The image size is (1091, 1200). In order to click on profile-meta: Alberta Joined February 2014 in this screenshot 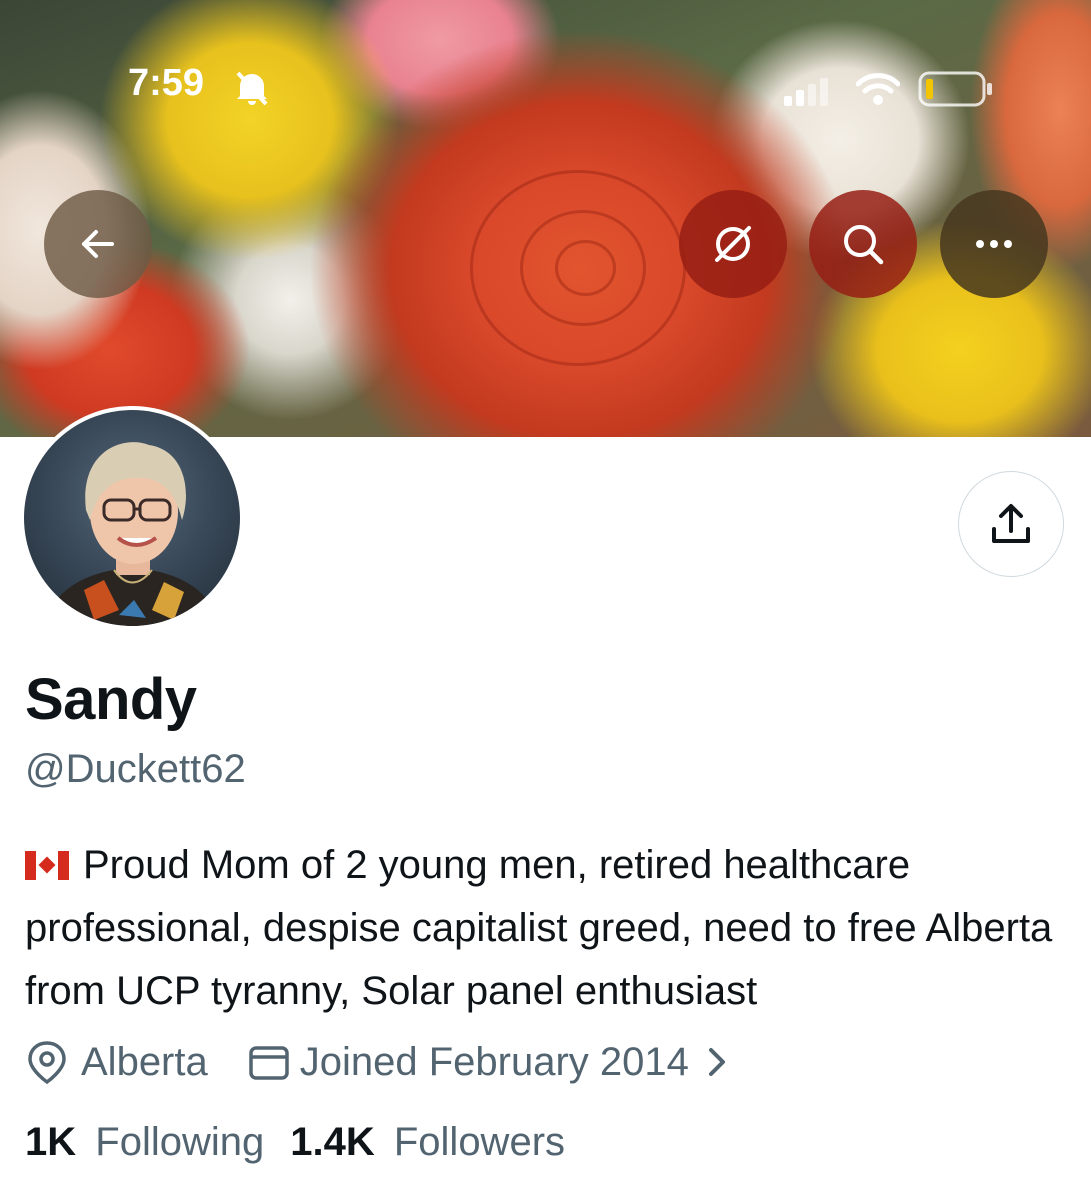, I will do `click(379, 1062)`.